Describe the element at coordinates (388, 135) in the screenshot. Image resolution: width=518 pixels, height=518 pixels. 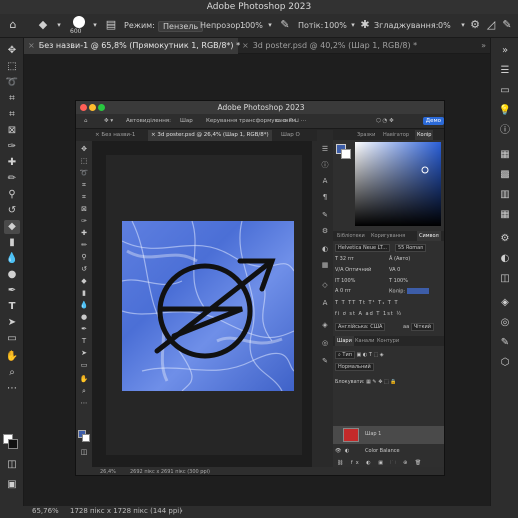
I see `inner-color-tabs: Зразки Навігатор Колір` at that location.